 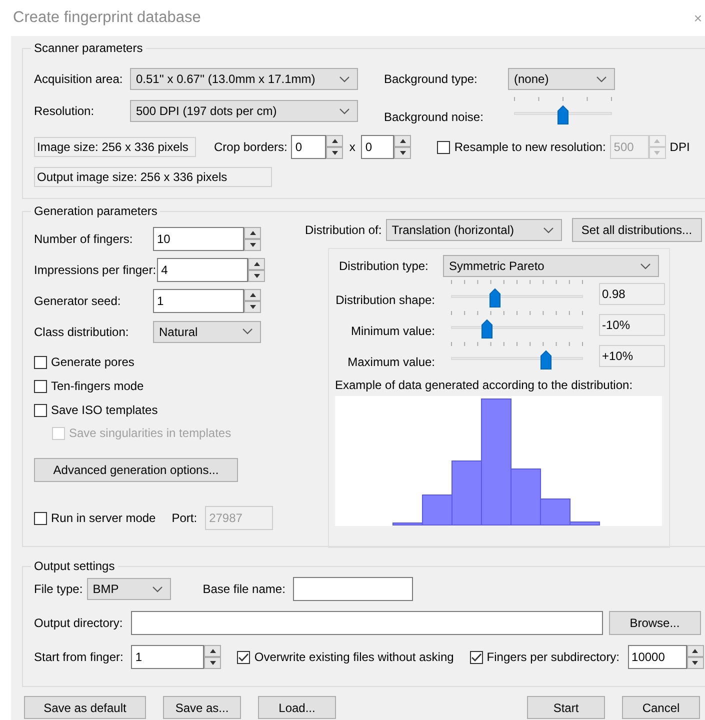 I want to click on field-label: Output directory:, so click(x=78, y=623).